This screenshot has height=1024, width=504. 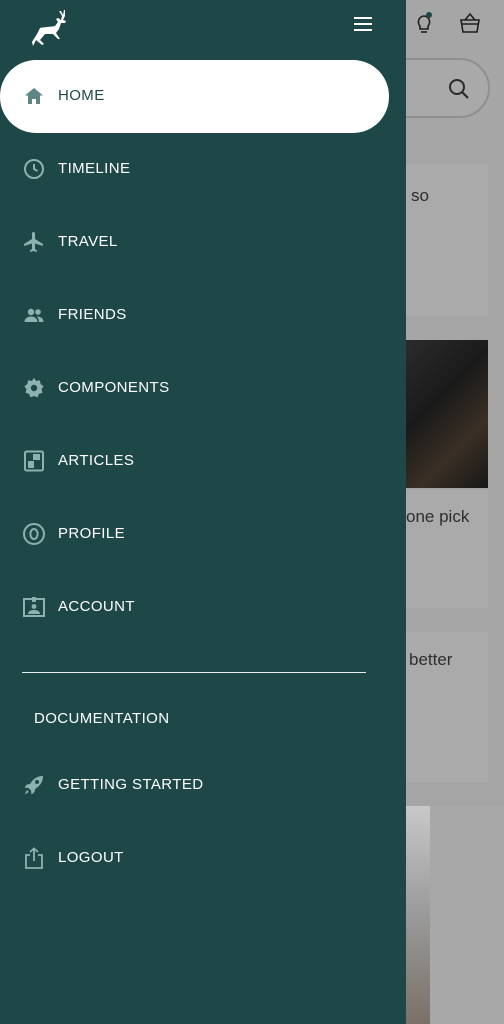 What do you see at coordinates (194, 96) in the screenshot?
I see `nav-item-home: HOME` at bounding box center [194, 96].